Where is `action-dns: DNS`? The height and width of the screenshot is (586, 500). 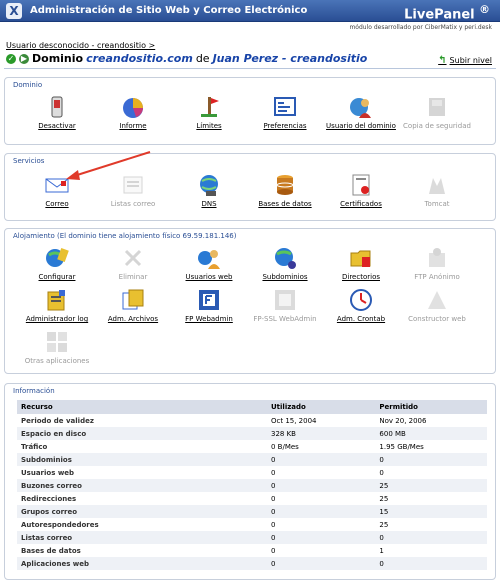
action-dns: DNS is located at coordinates (209, 190).